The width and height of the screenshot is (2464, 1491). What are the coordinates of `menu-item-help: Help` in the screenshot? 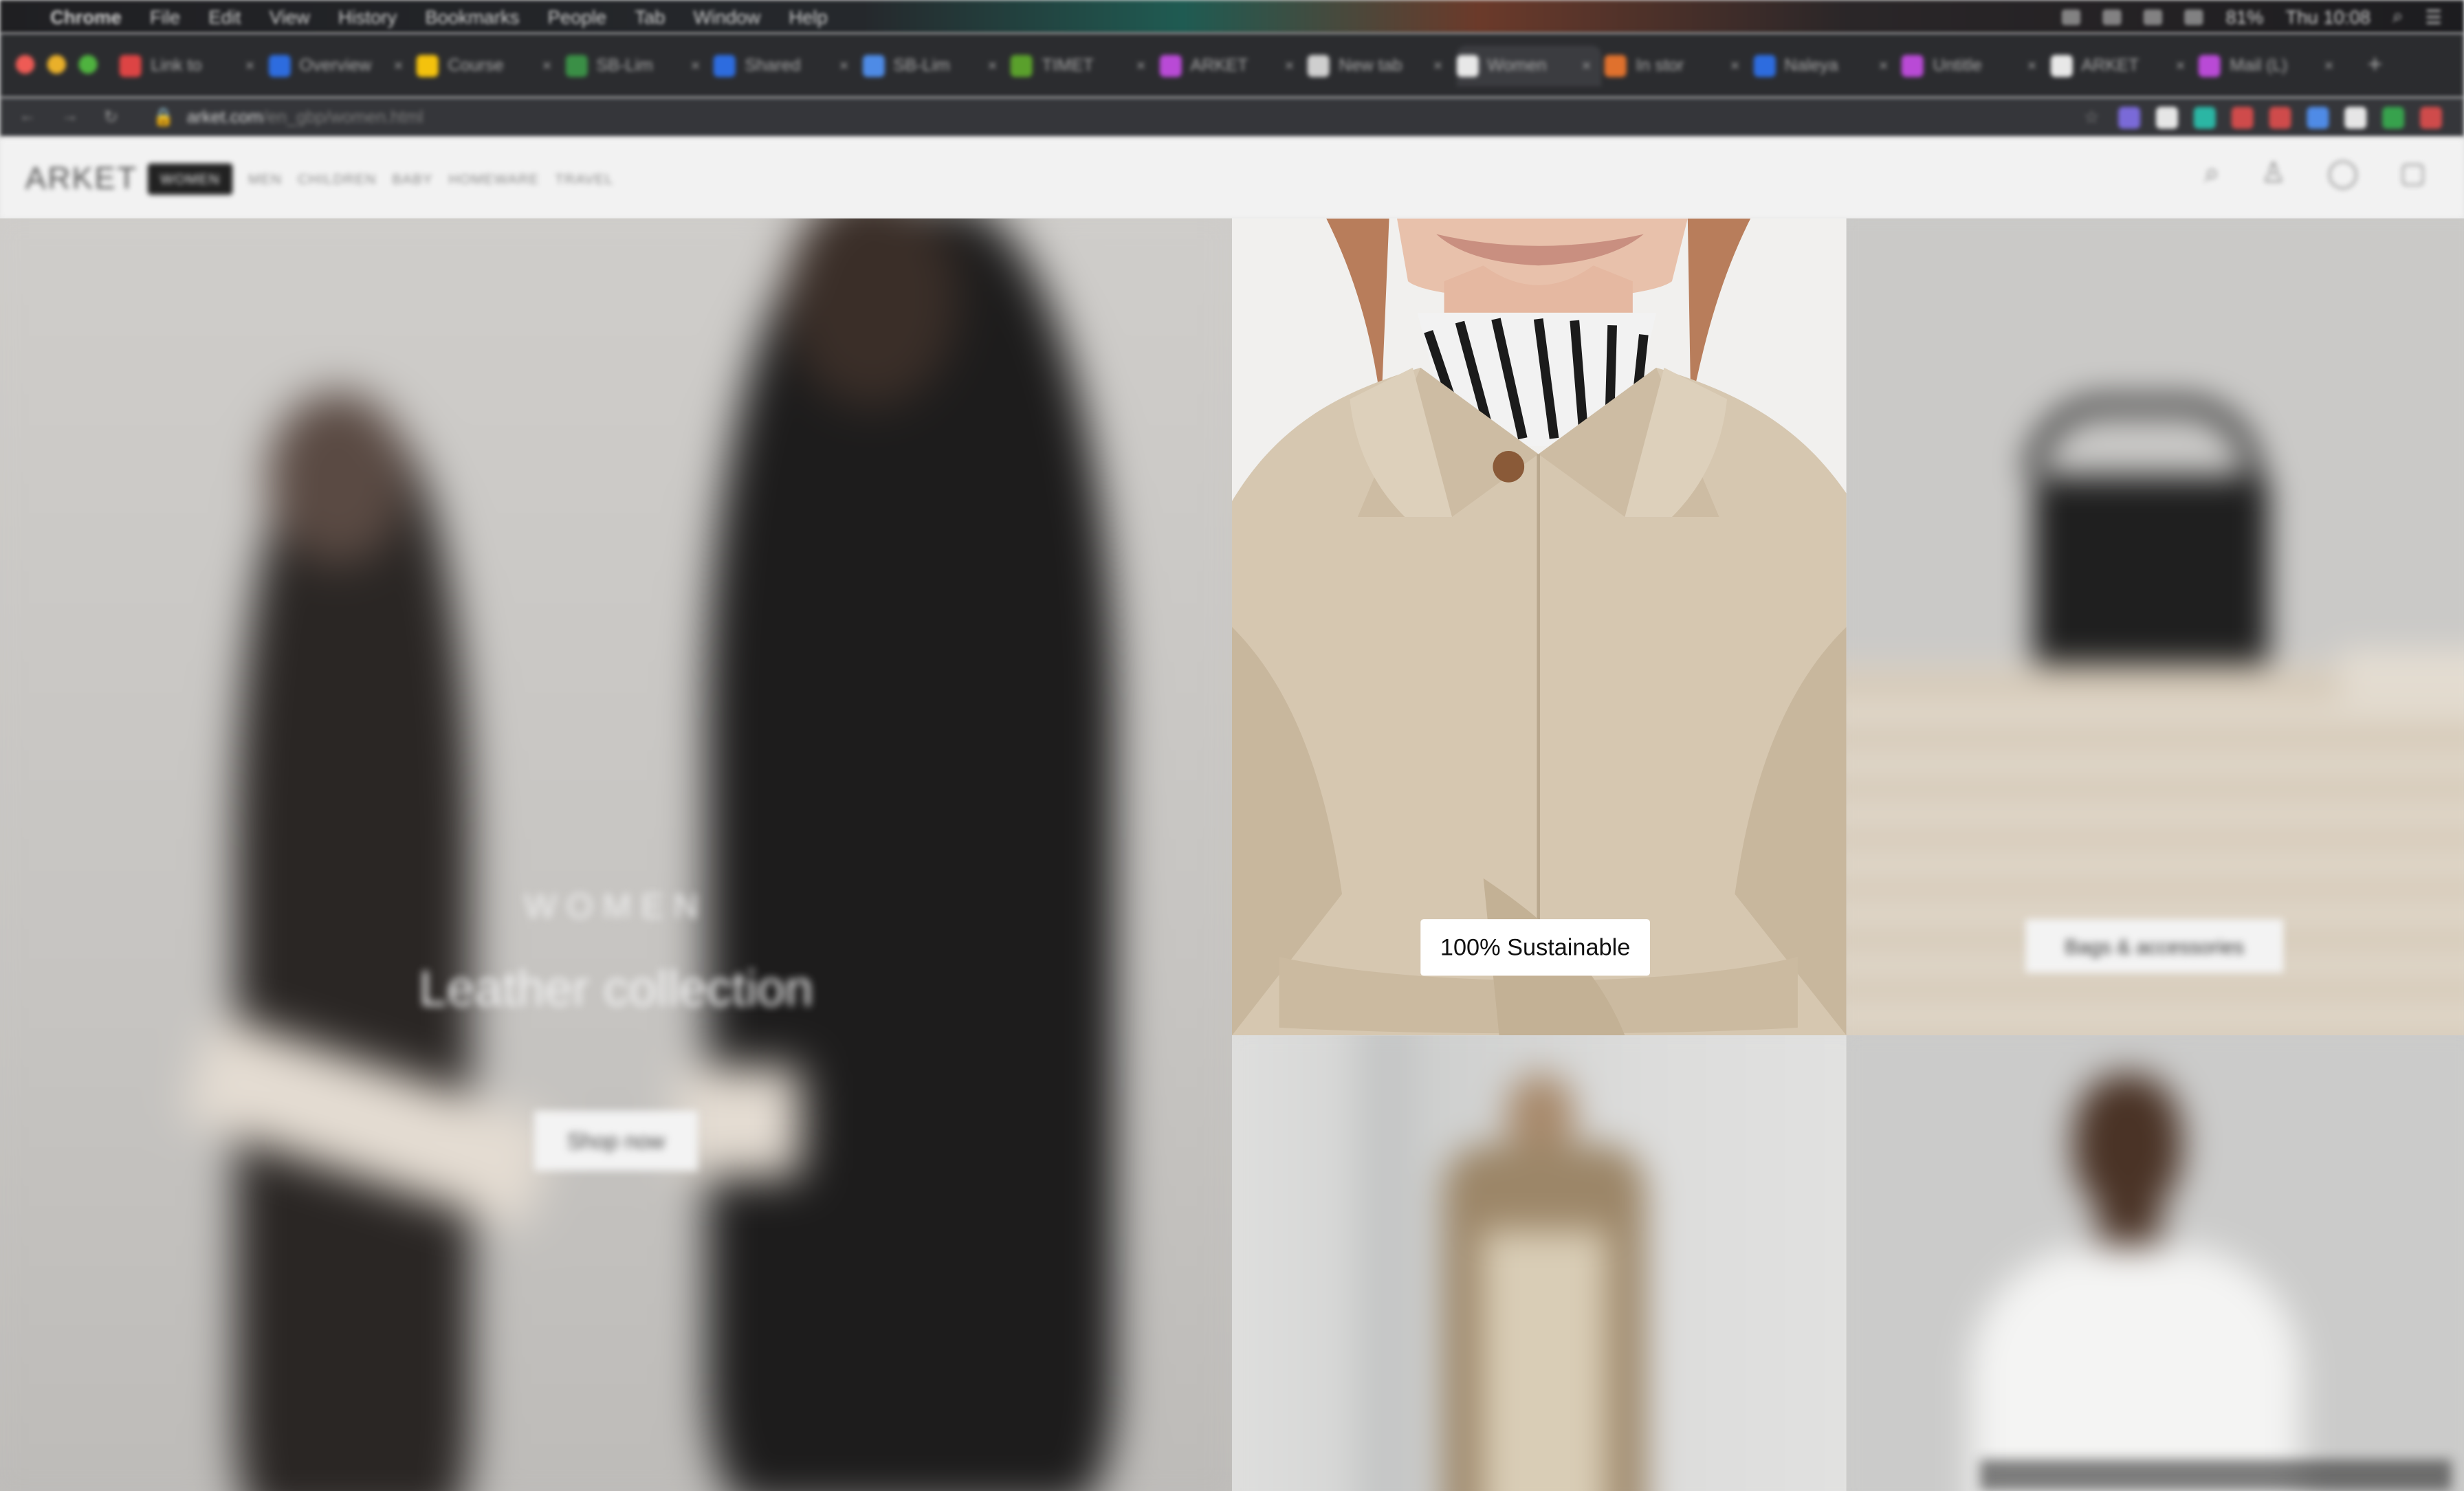 It's located at (808, 16).